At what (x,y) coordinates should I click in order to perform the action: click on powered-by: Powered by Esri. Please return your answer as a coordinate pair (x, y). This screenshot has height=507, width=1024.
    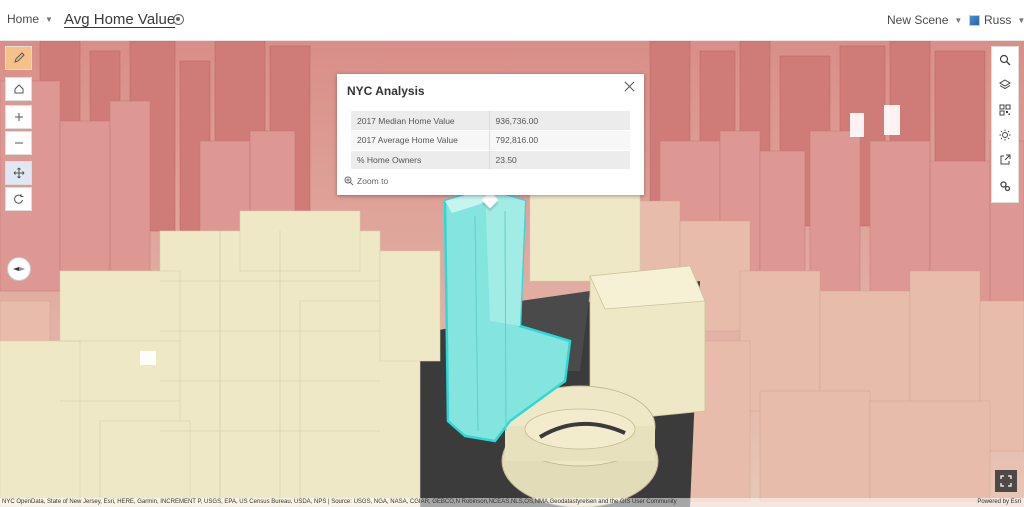
    Looking at the image, I should click on (999, 502).